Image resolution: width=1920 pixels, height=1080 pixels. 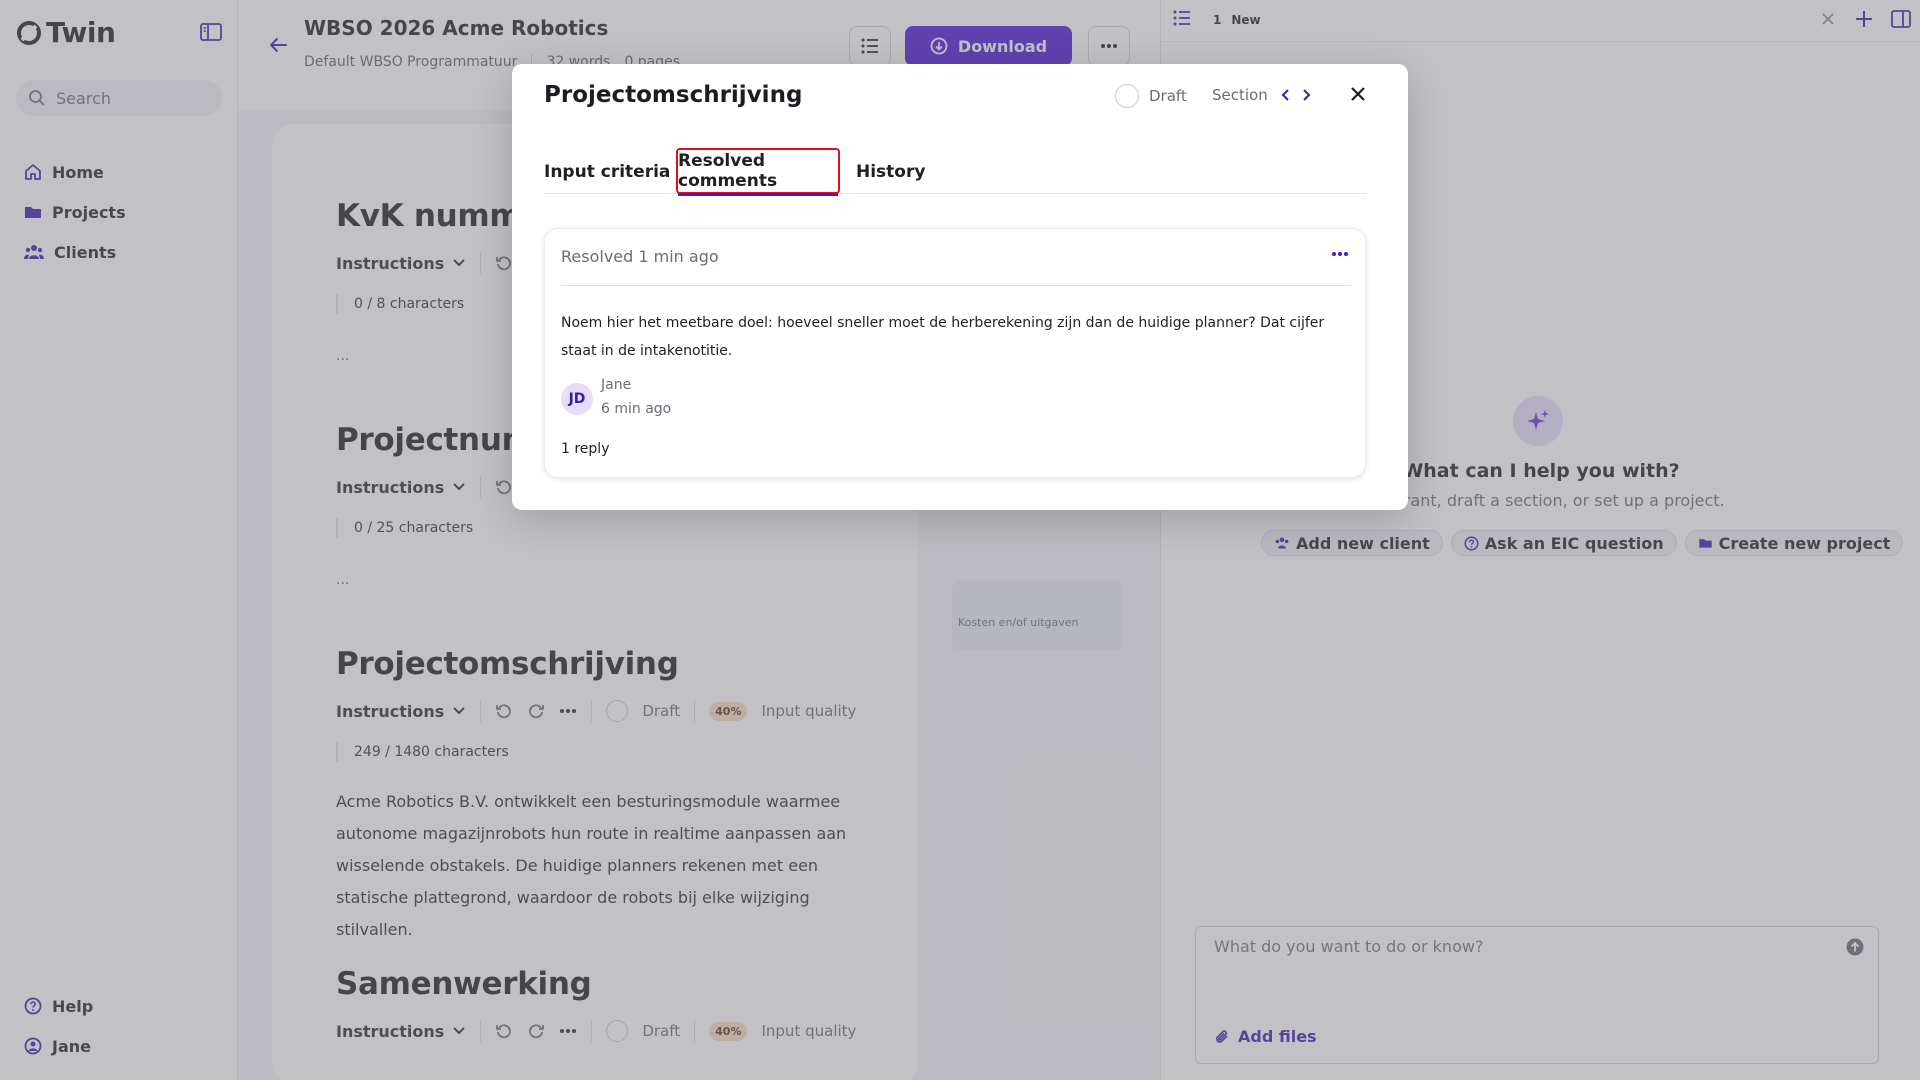 I want to click on avatar: JD, so click(x=577, y=399).